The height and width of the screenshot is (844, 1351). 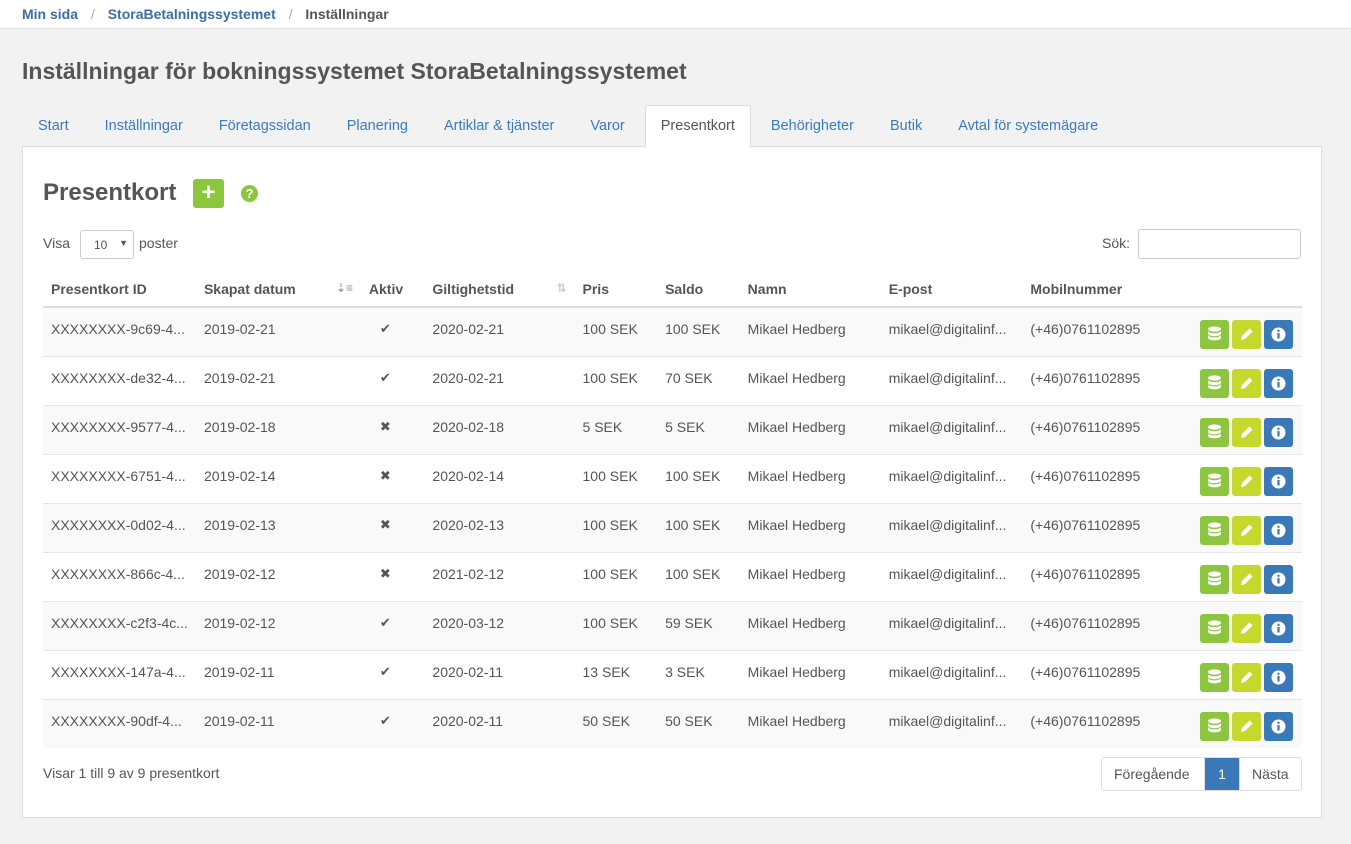 What do you see at coordinates (101, 245) in the screenshot?
I see `page-size-value: 10` at bounding box center [101, 245].